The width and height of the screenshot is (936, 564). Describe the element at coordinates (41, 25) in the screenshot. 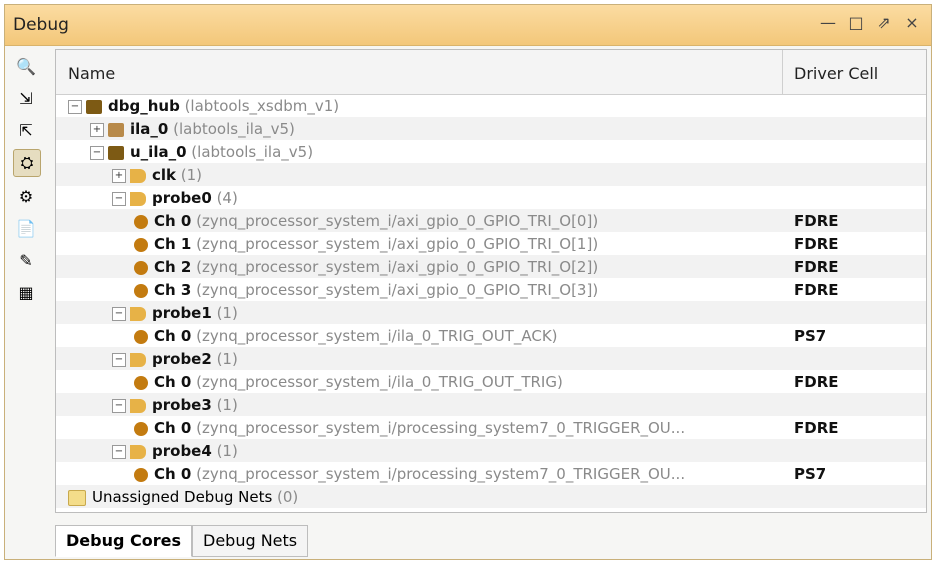

I see `window-title: Debug` at that location.